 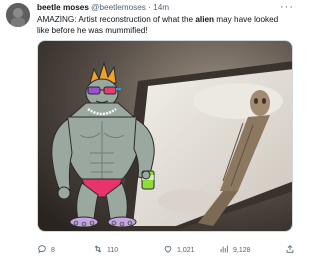 I want to click on views-count: 9,128, so click(x=242, y=250).